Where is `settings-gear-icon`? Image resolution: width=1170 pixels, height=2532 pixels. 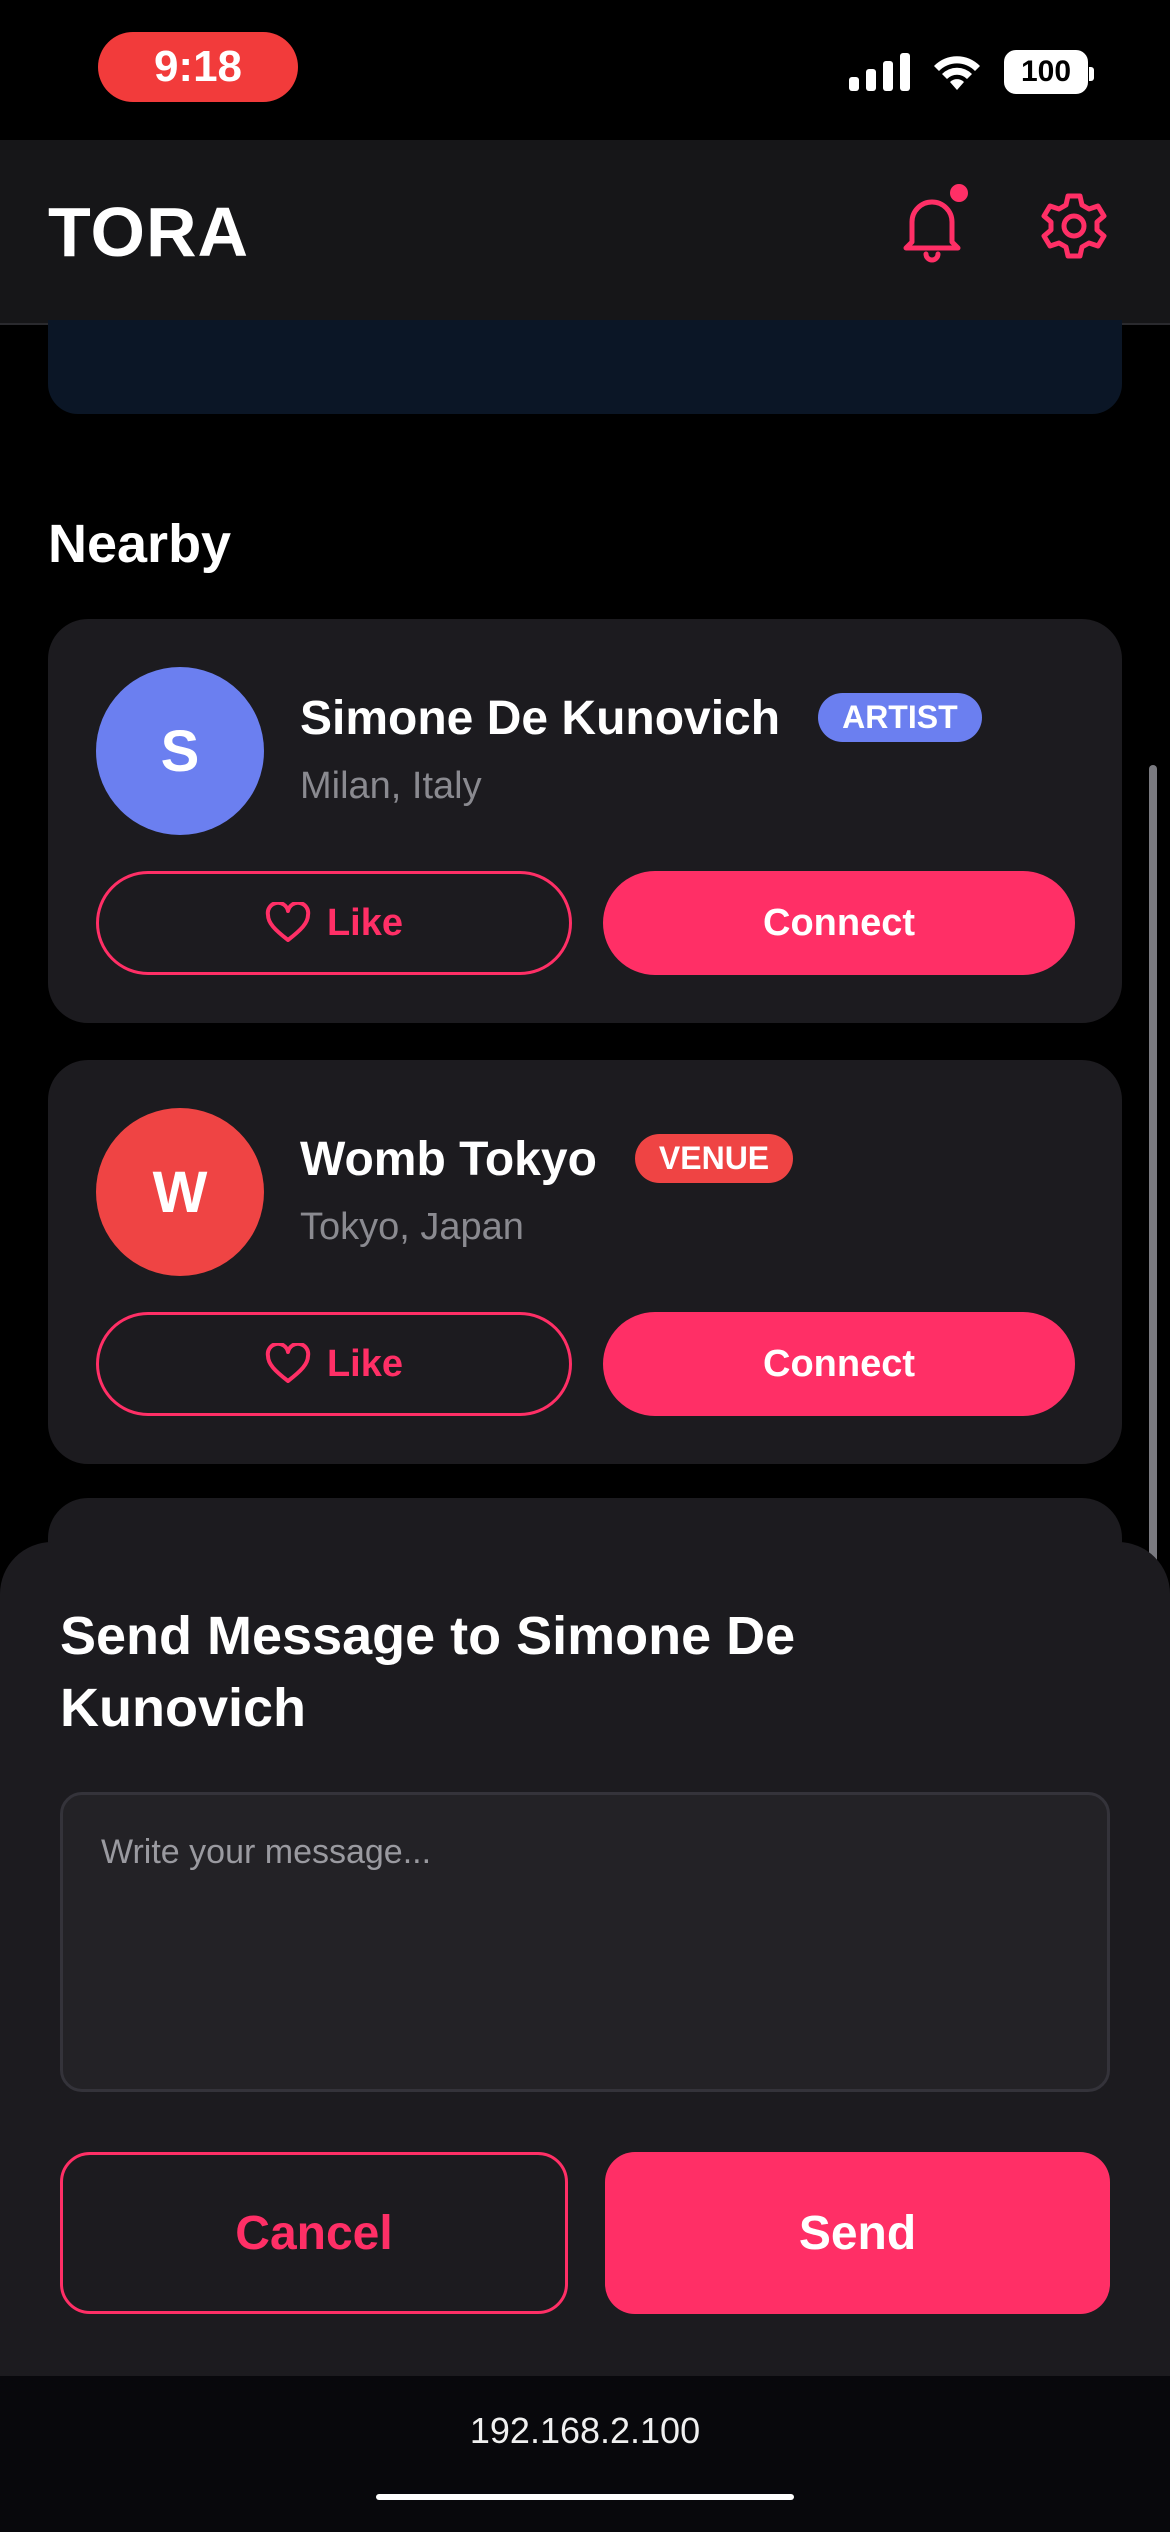
settings-gear-icon is located at coordinates (1074, 226).